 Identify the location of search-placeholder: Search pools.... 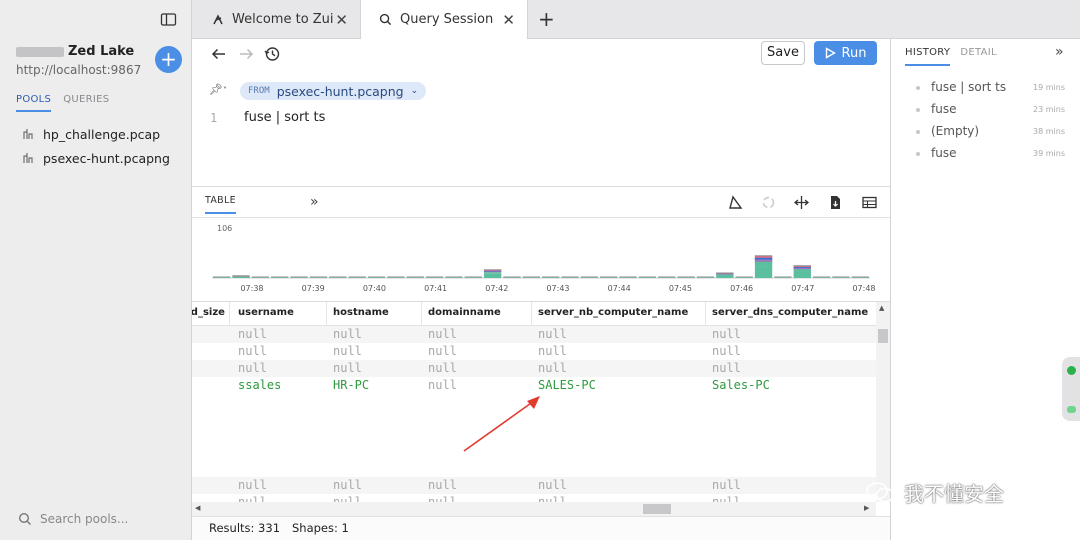
(84, 519).